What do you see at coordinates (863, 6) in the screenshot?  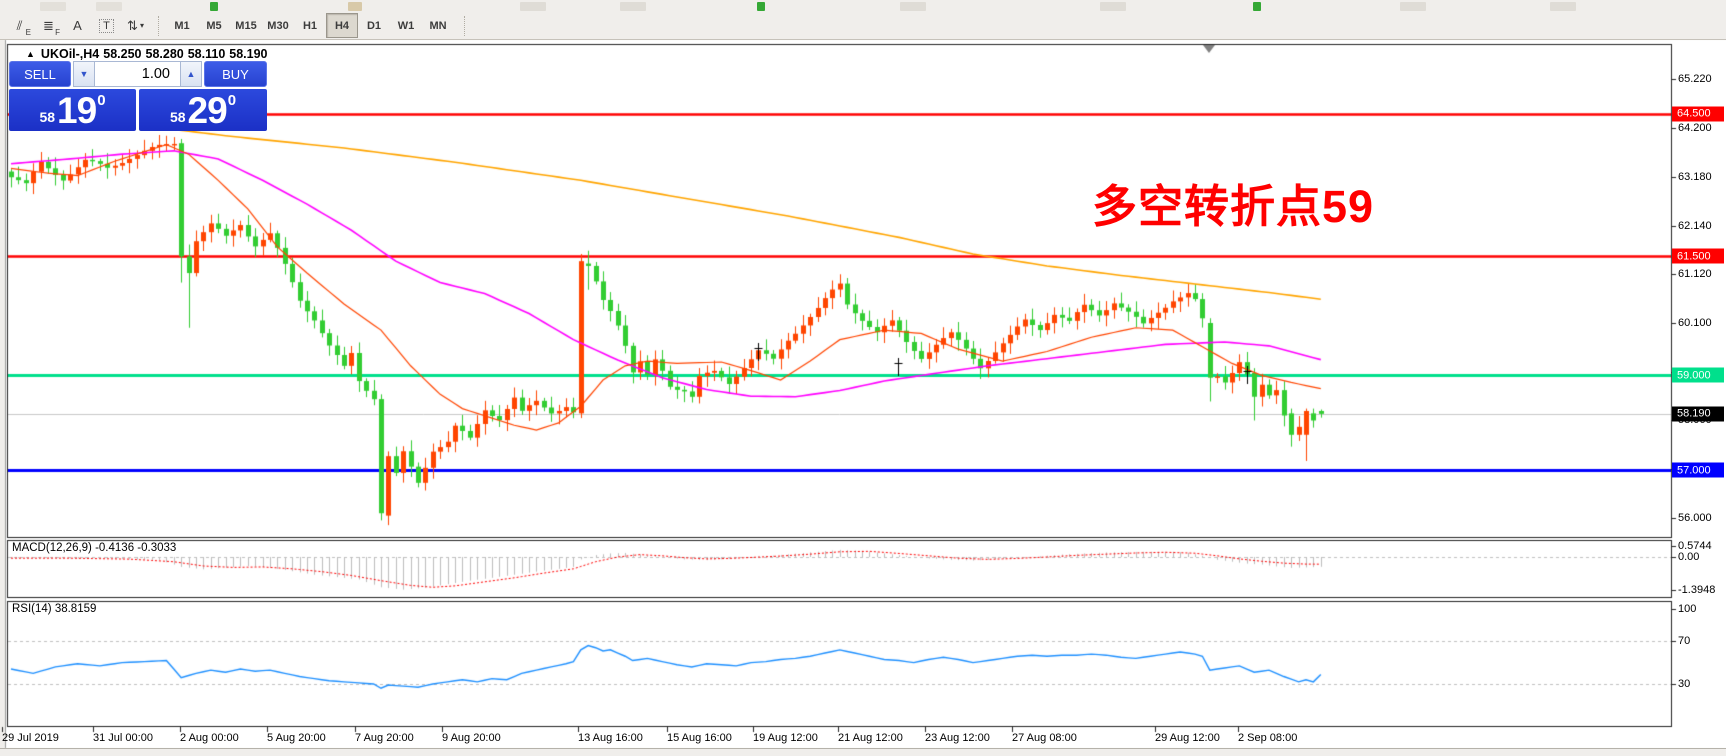 I see `toolbar-row-partial` at bounding box center [863, 6].